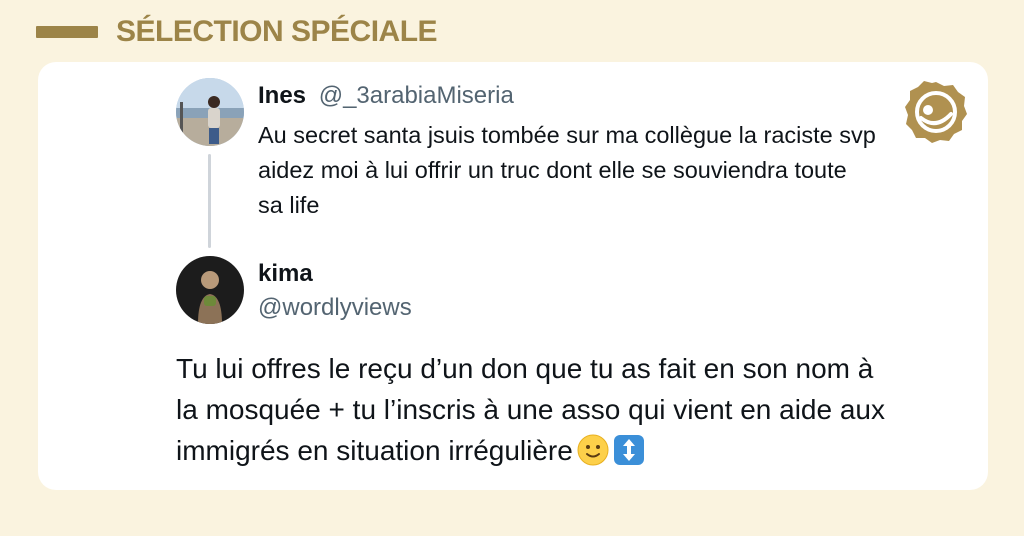 The image size is (1024, 536). What do you see at coordinates (277, 31) in the screenshot?
I see `section-title: SÉLECTION SPÉCIALE` at bounding box center [277, 31].